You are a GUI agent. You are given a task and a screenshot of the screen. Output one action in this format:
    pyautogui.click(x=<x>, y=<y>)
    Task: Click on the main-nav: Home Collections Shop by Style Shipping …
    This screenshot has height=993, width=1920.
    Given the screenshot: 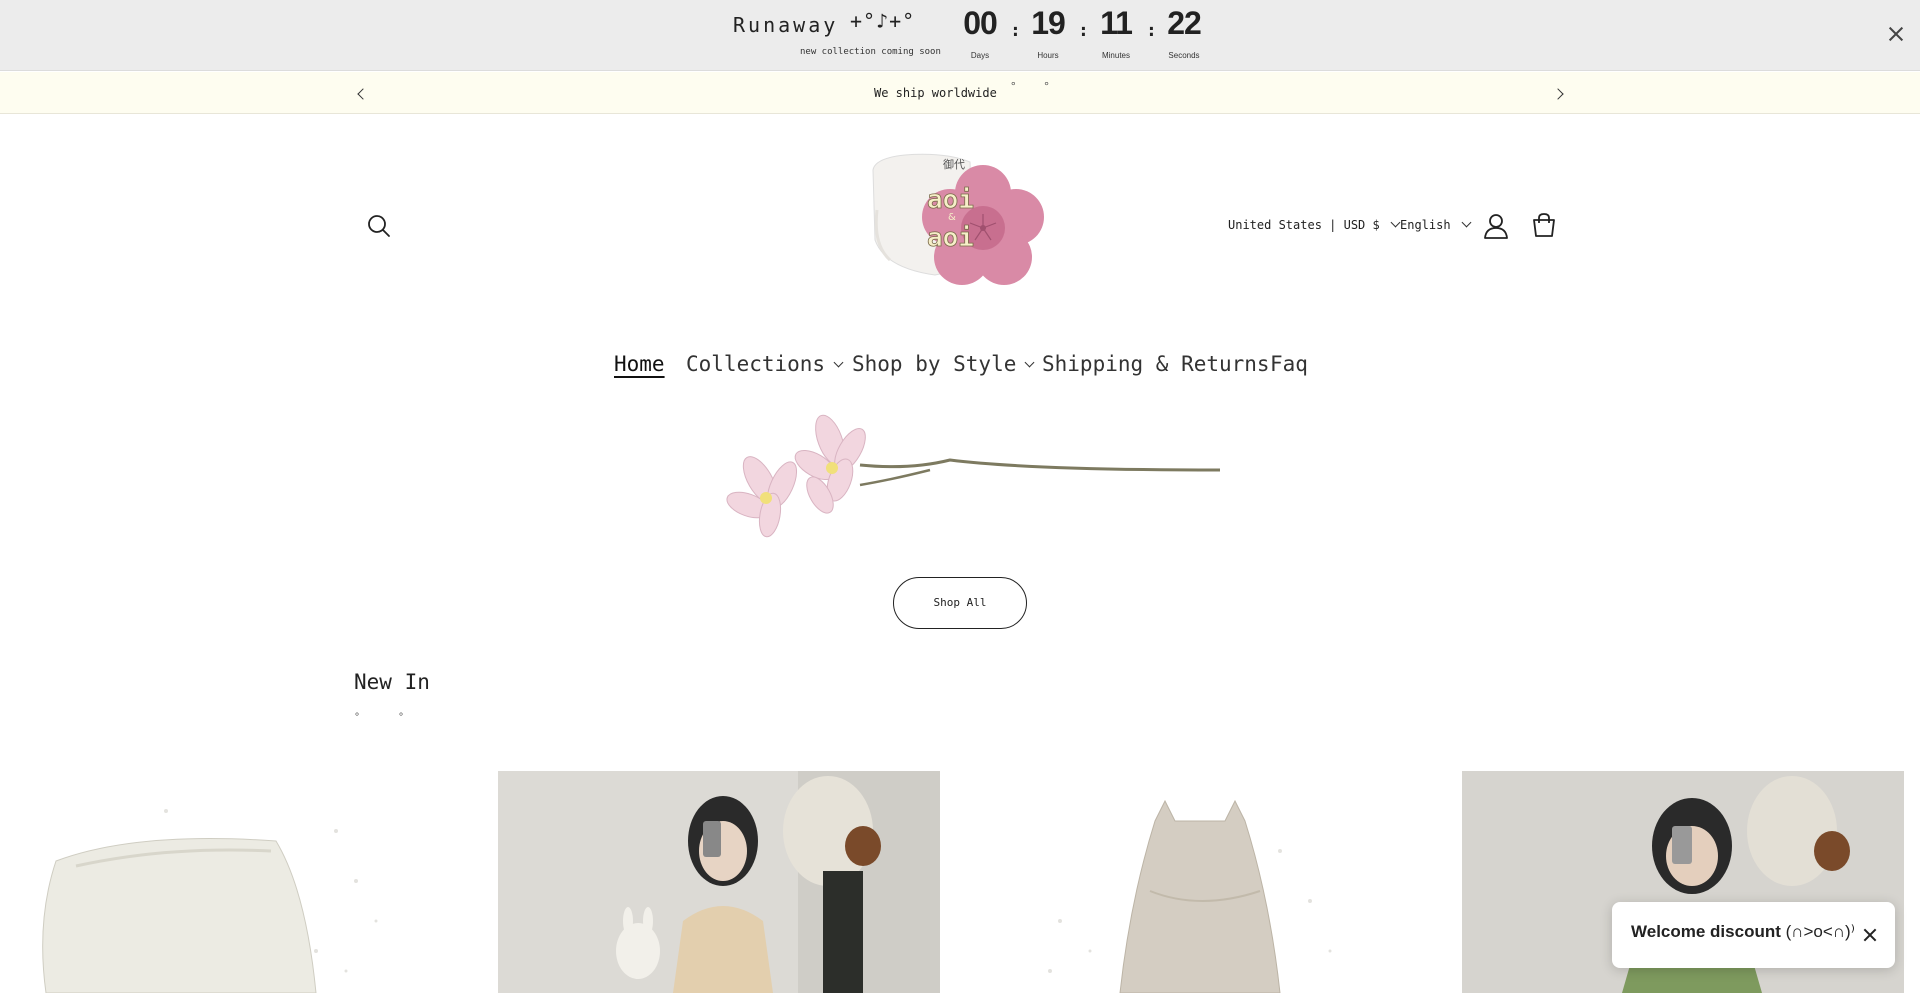 What is the action you would take?
    pyautogui.click(x=960, y=370)
    